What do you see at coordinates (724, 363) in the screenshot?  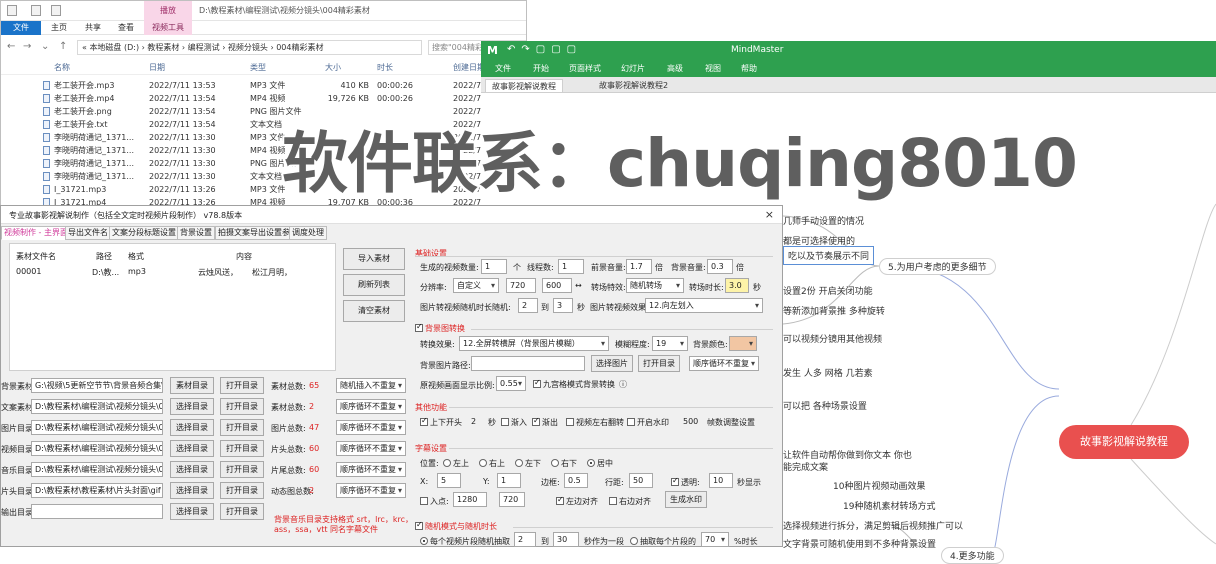 I see `bg-order-select: 顺序循环不重复` at bounding box center [724, 363].